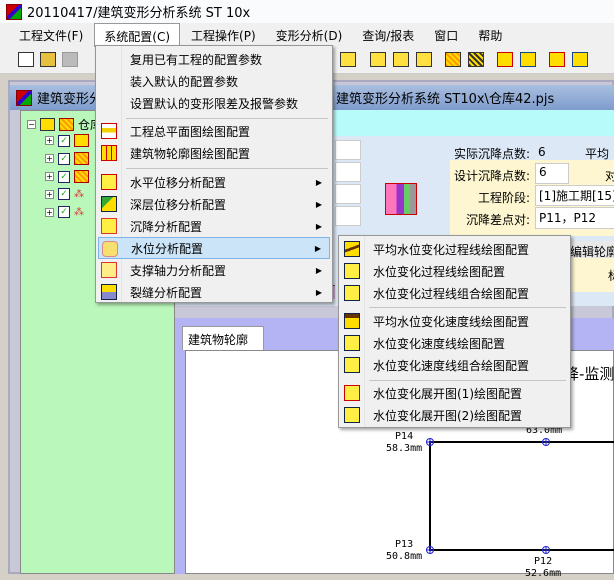 This screenshot has width=614, height=580. Describe the element at coordinates (490, 35) in the screenshot. I see `menu-help: 帮助` at that location.